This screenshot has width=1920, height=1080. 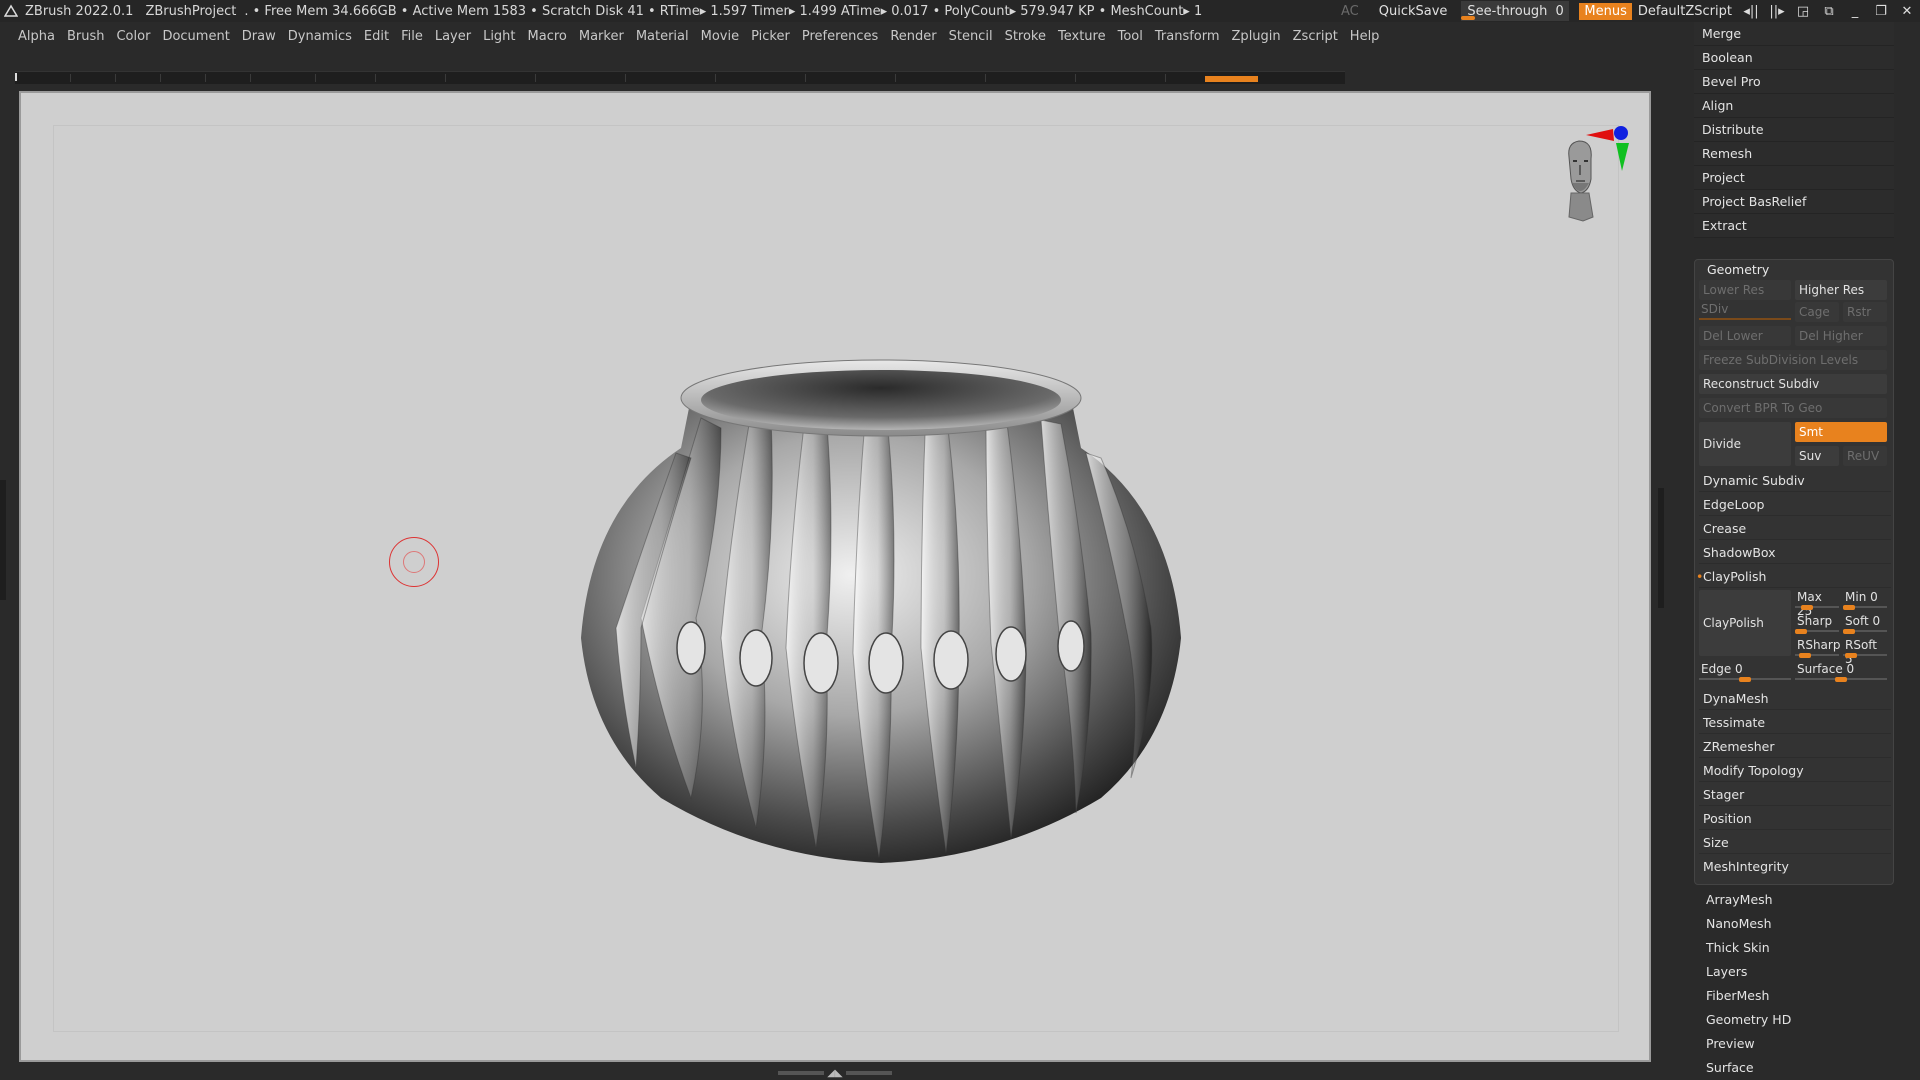 What do you see at coordinates (195, 36) in the screenshot?
I see `menu-document: Document` at bounding box center [195, 36].